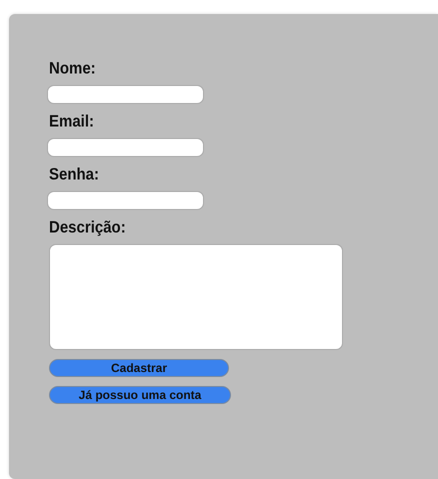 The height and width of the screenshot is (479, 438). I want to click on description-field, so click(196, 297).